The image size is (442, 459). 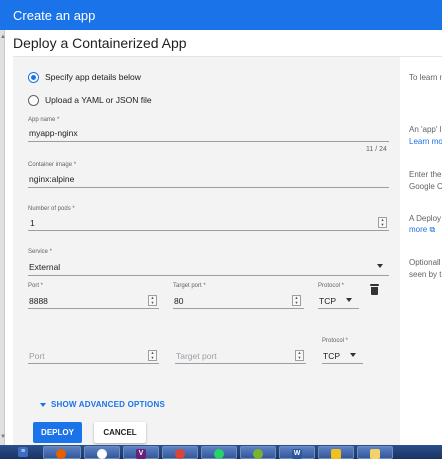 I want to click on taskbar-item-explorer, so click(x=336, y=452).